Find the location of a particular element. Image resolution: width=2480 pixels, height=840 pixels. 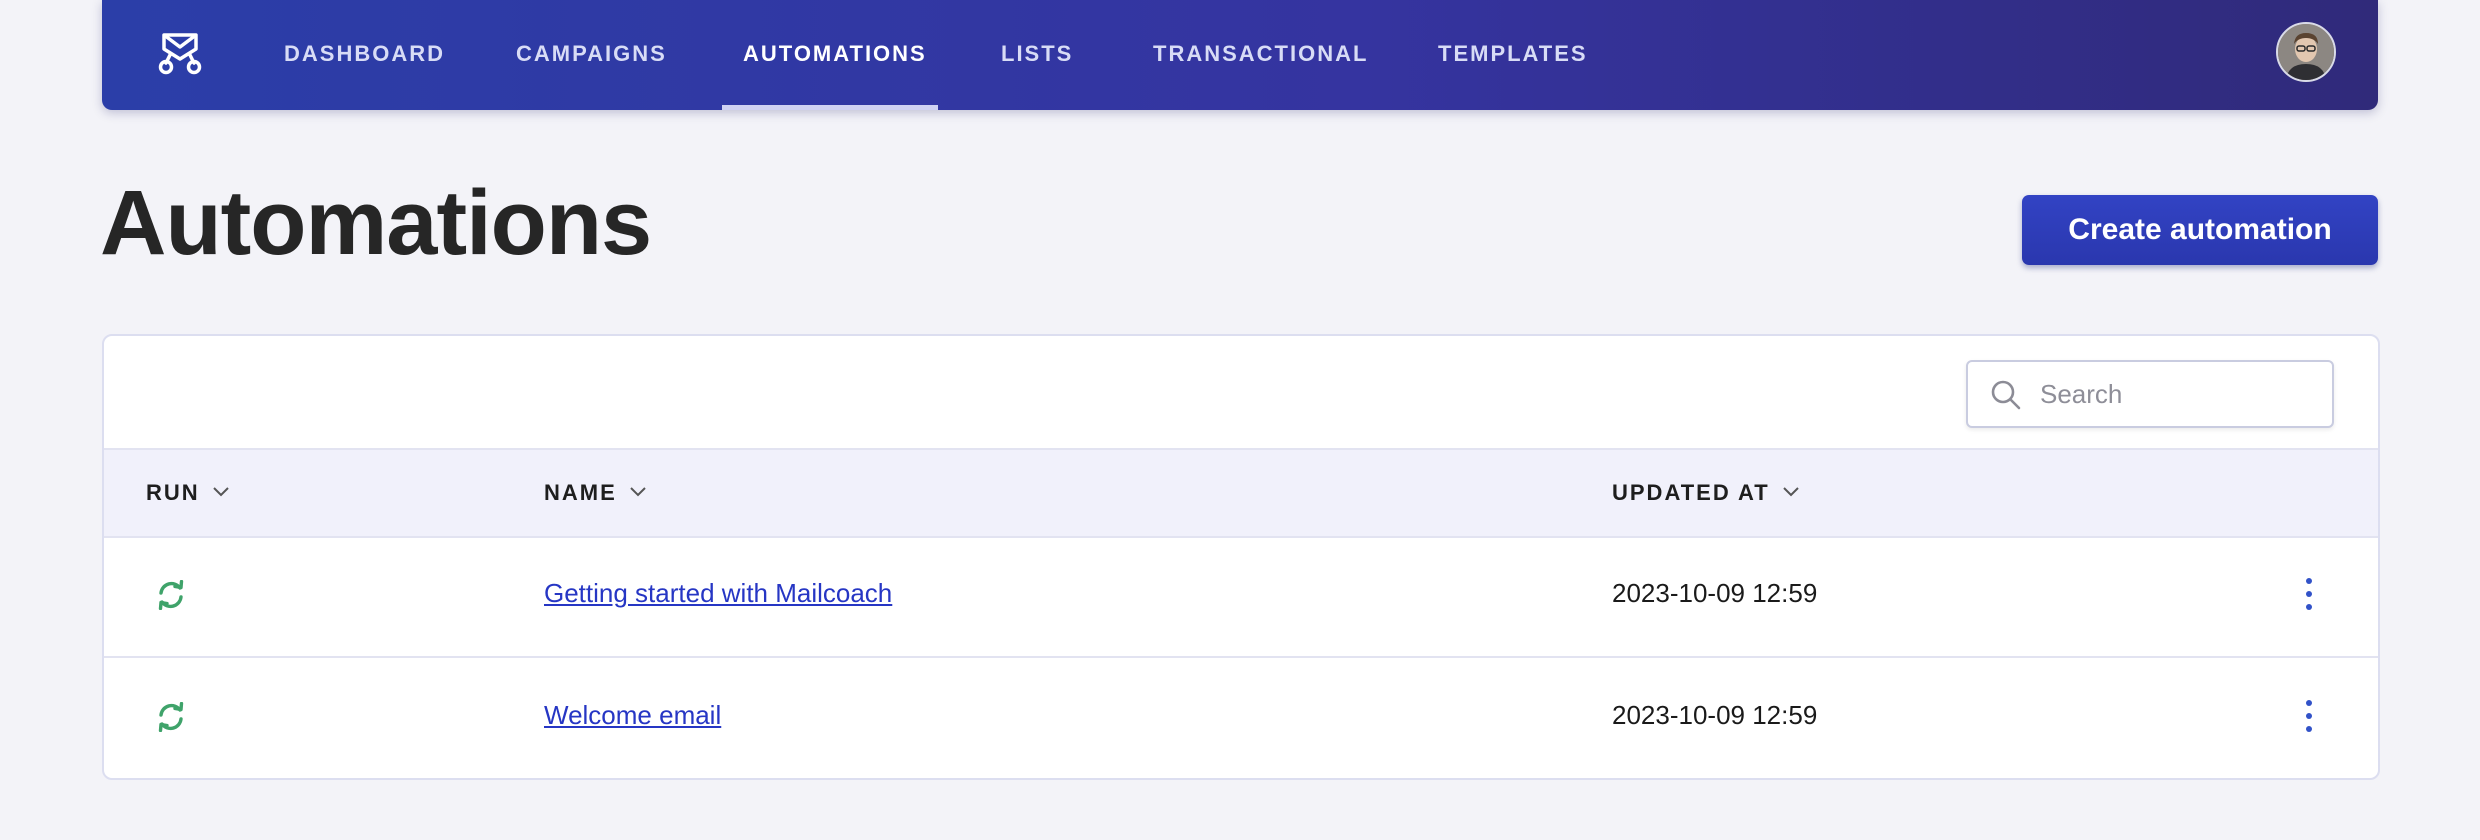

column-header-updated-at: UPDATED AT is located at coordinates (1706, 493).